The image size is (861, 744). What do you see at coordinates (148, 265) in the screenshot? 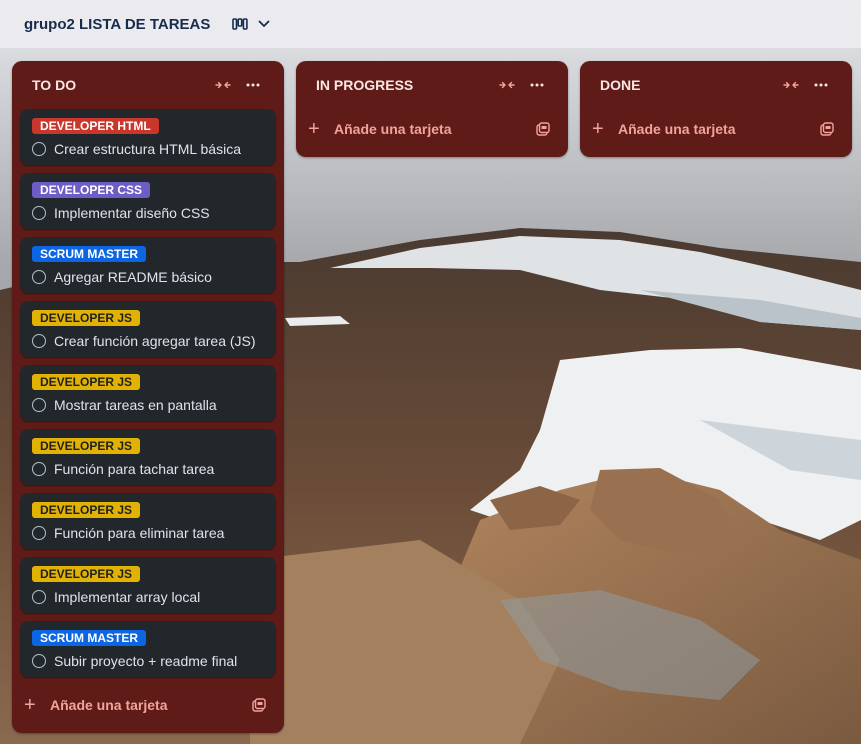
I see `card: SCRUM MASTER Agregar README básico` at bounding box center [148, 265].